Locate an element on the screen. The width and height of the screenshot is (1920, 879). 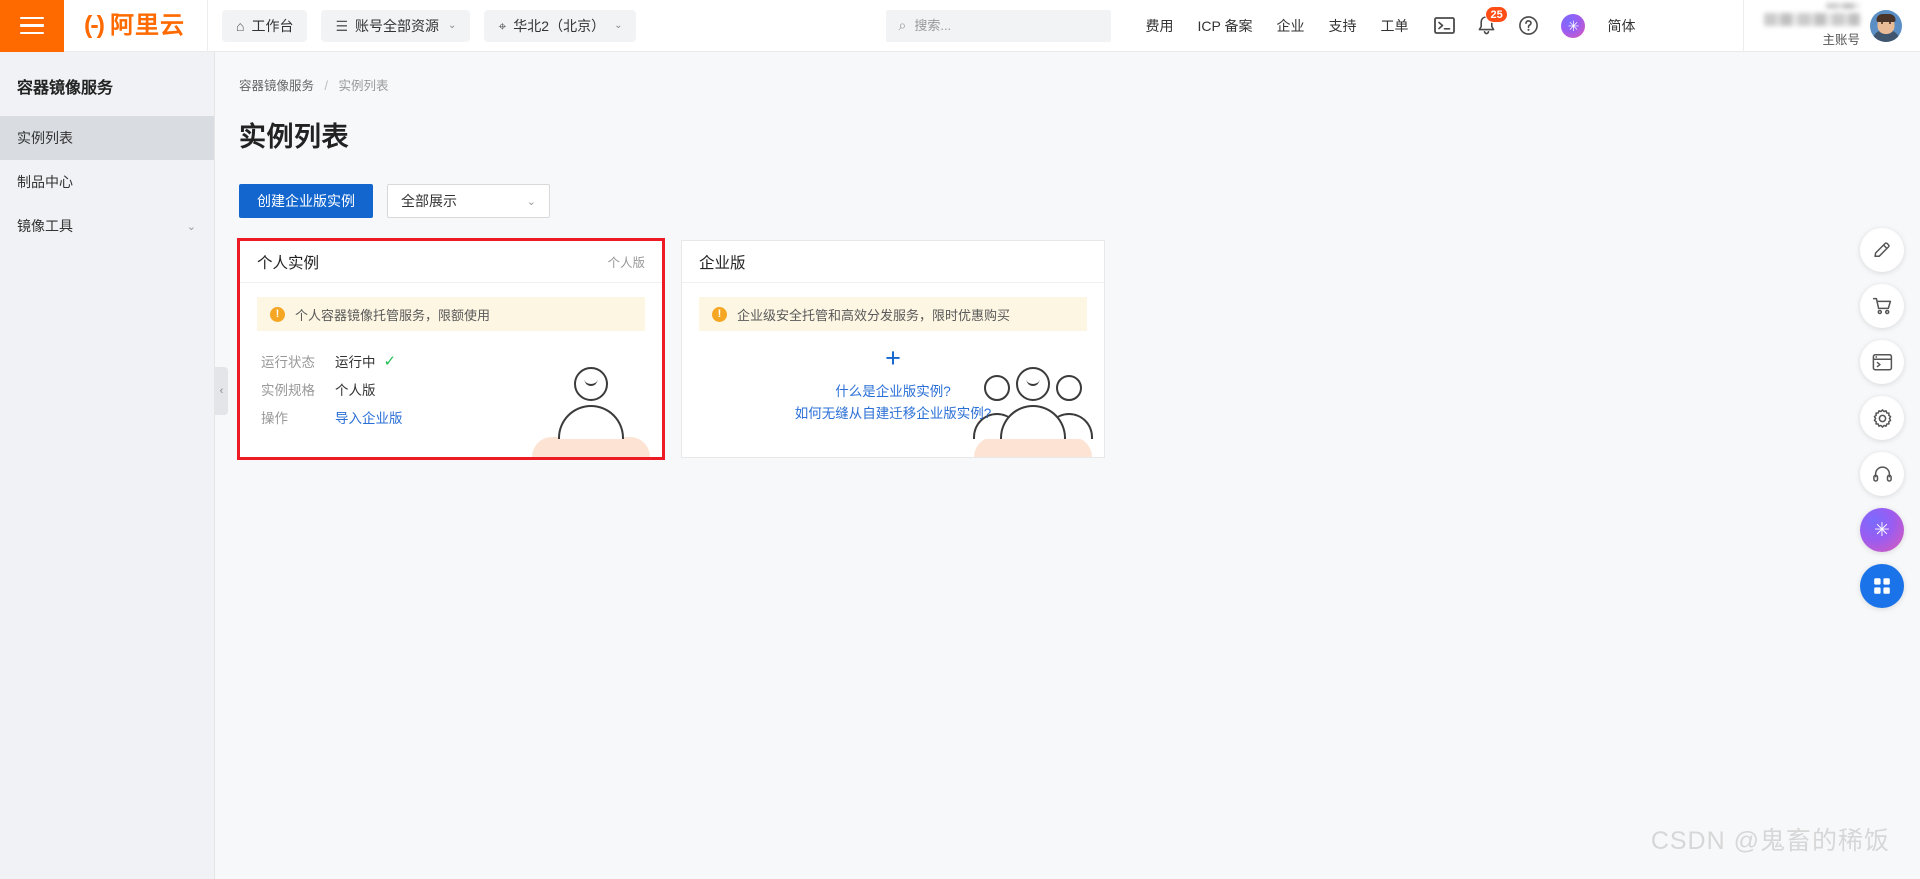
enterprise-card-title: 企业版 is located at coordinates (722, 263).